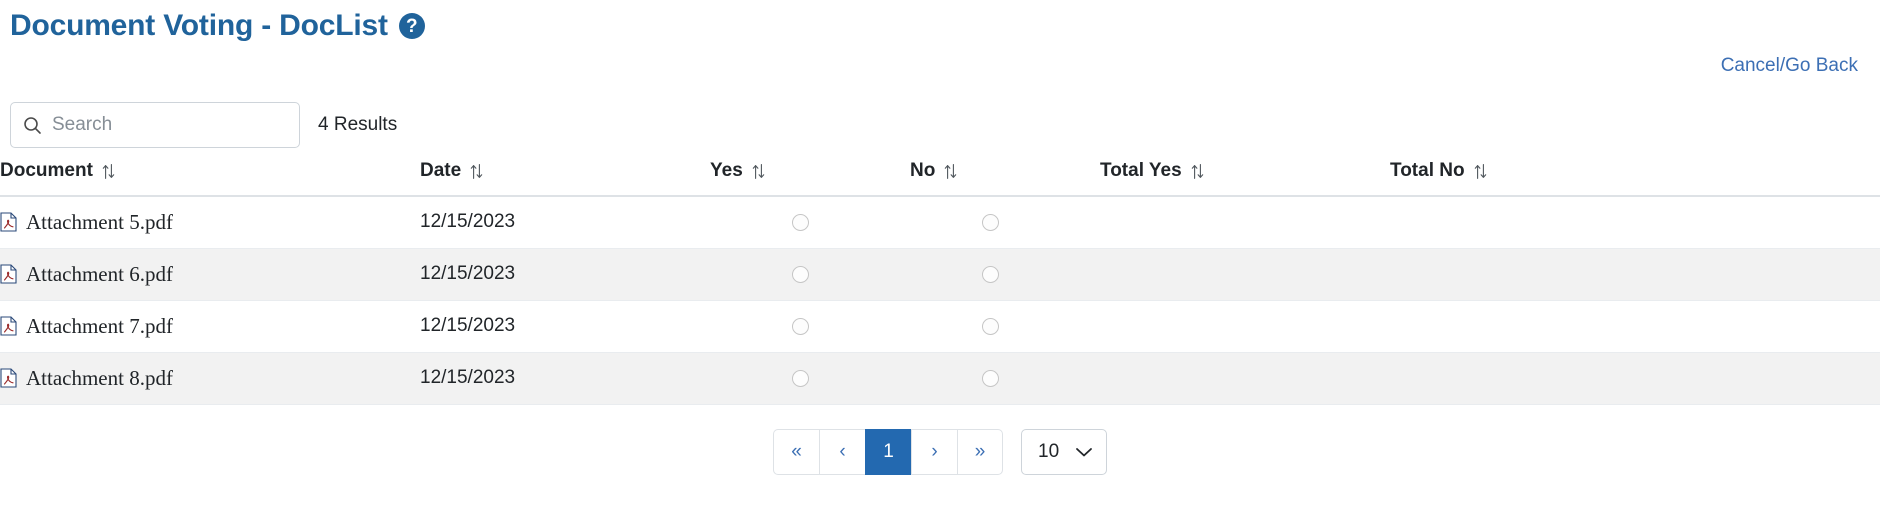 The image size is (1880, 512). I want to click on document-name: Attachment 6.pdf, so click(99, 273).